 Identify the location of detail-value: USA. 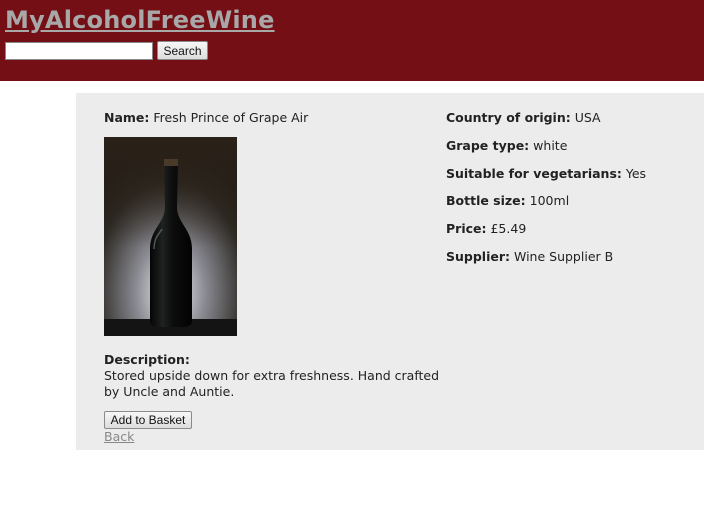
(587, 117).